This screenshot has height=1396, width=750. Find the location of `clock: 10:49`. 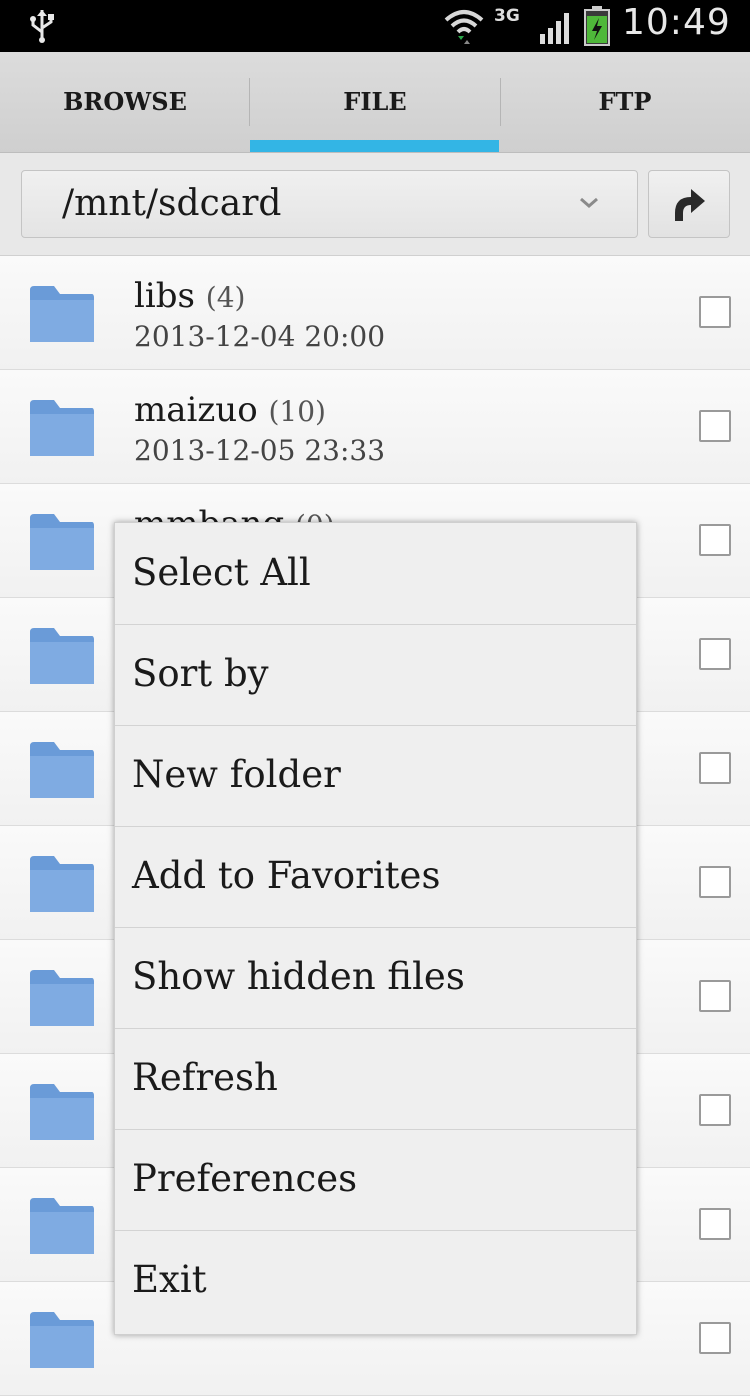

clock: 10:49 is located at coordinates (676, 22).